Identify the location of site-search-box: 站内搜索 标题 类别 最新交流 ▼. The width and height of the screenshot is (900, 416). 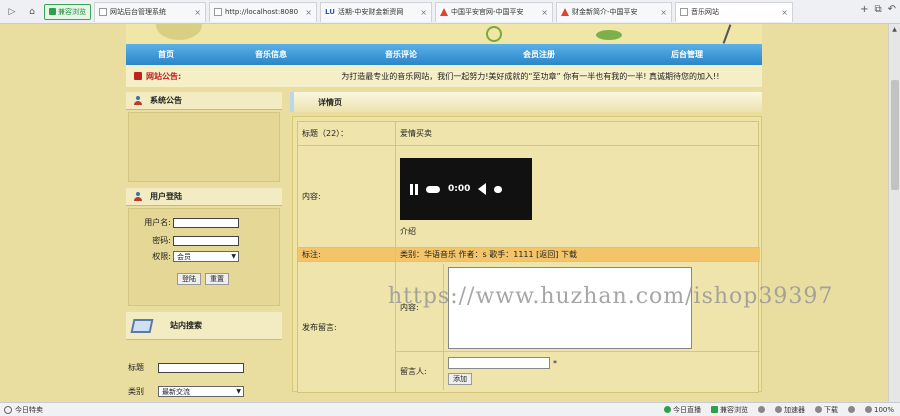
(204, 364).